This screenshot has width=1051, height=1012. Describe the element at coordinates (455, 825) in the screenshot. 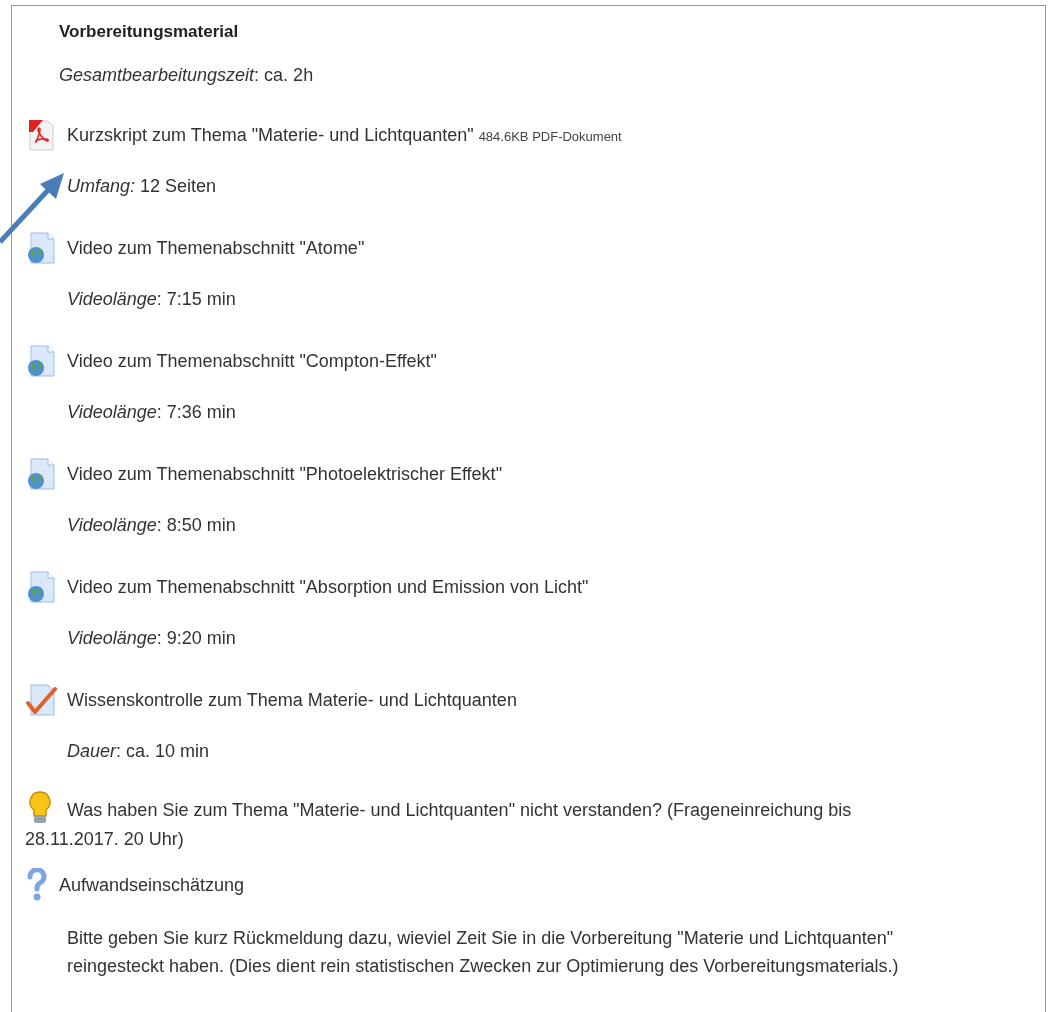

I see `activity-link: Was haben Sie zum Thema "Materie- und Lichtquanten" nicht verstanden? (Frageneinreichung bis 28.11.2017. 20 Uhr)` at that location.